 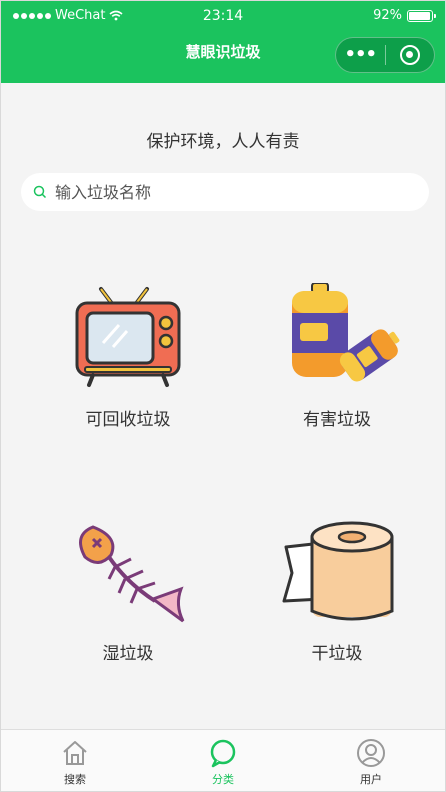 I want to click on category-label: 有害垃圾, so click(x=337, y=420).